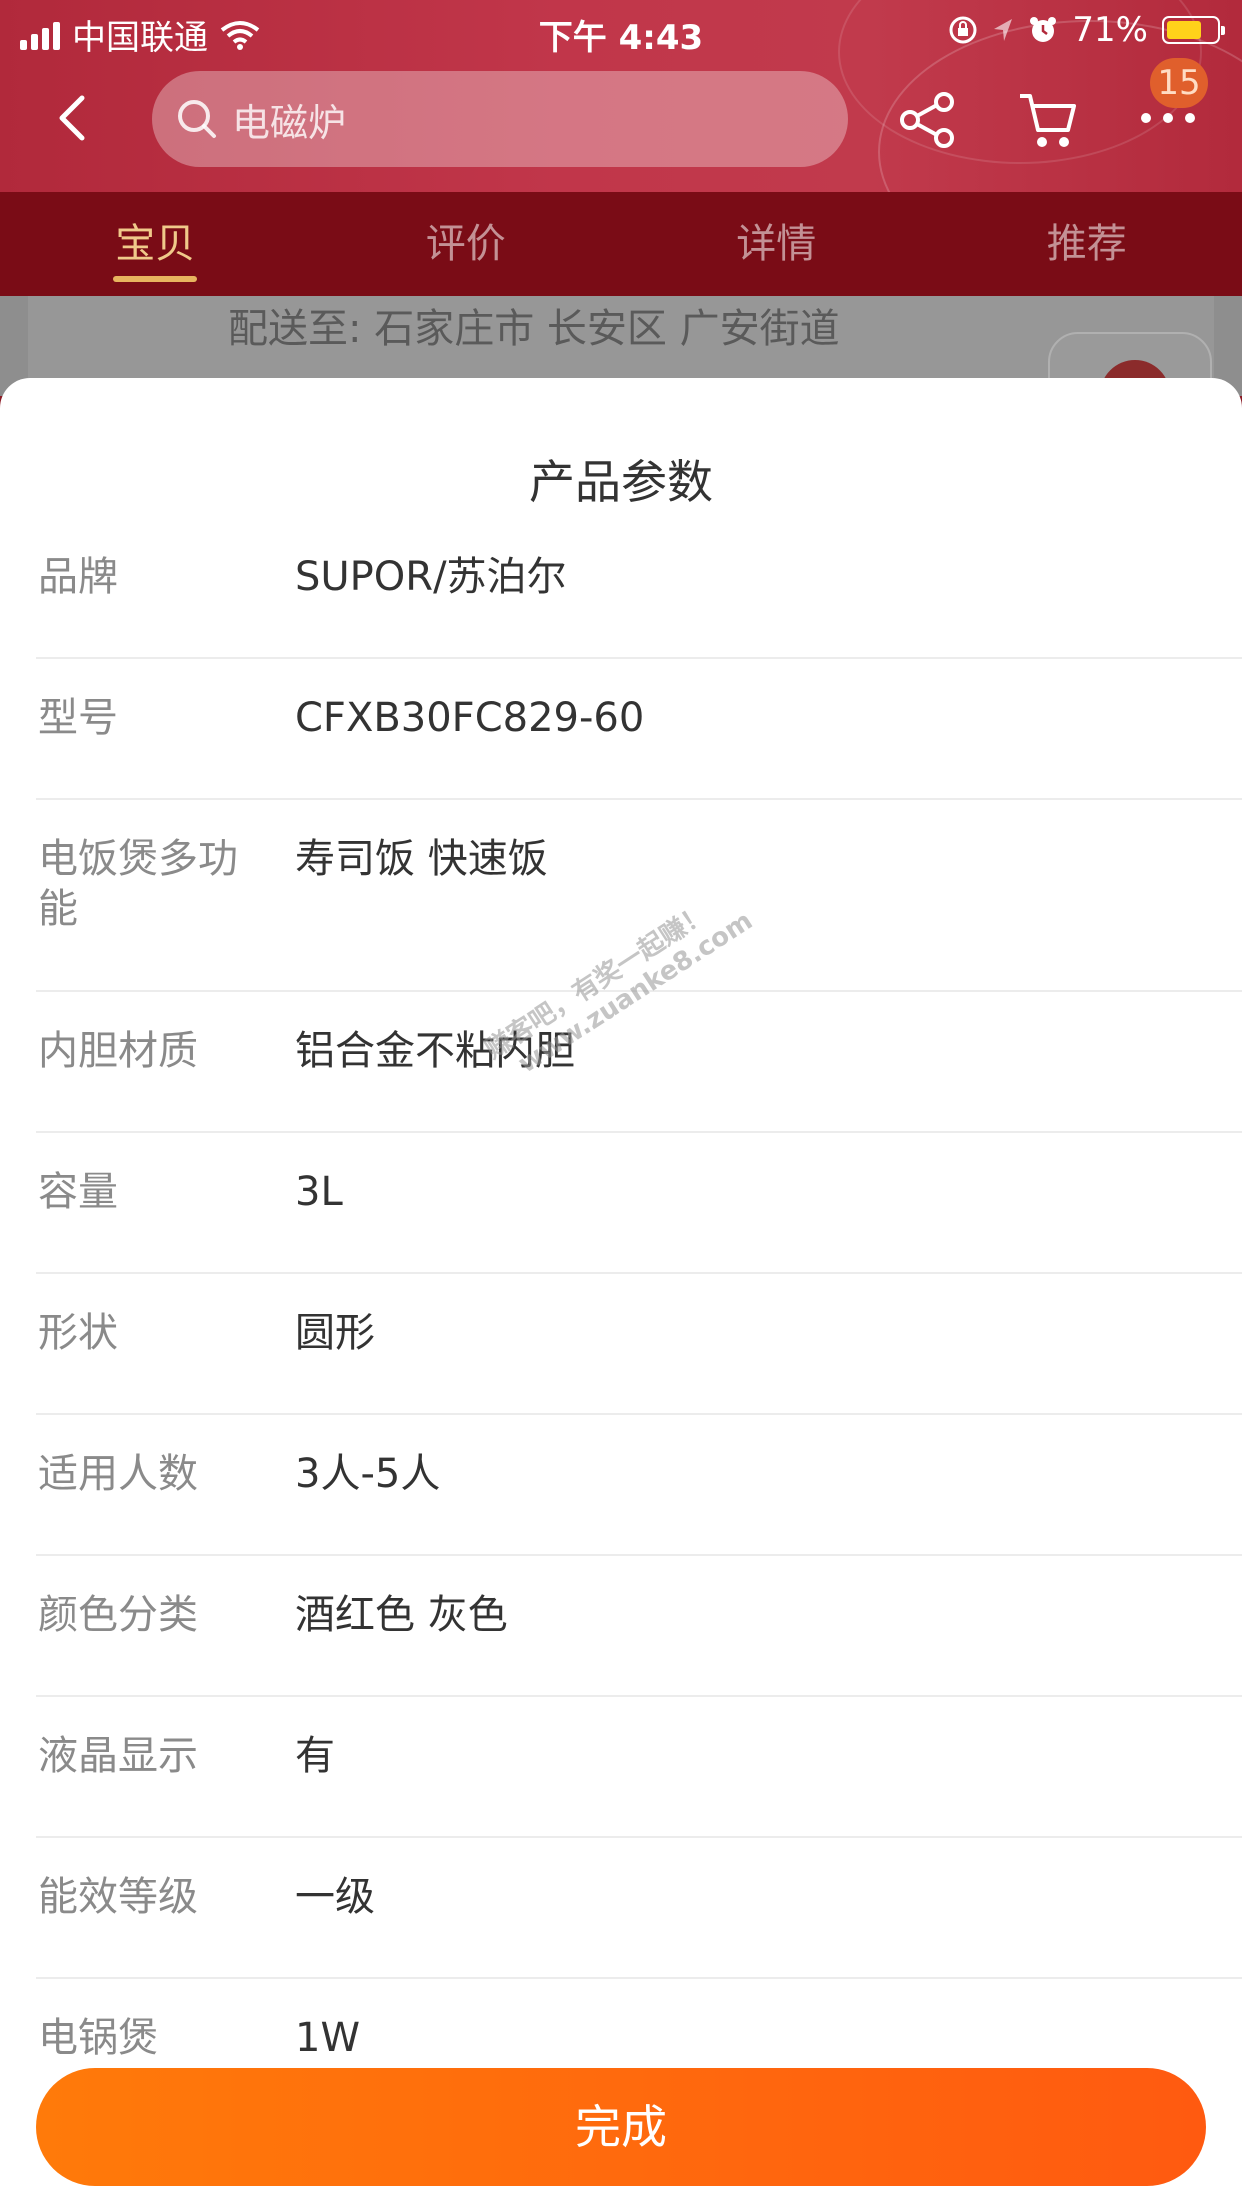  I want to click on delivery-address: 配送至: 石家庄市 长安区 广安街道, so click(534, 329).